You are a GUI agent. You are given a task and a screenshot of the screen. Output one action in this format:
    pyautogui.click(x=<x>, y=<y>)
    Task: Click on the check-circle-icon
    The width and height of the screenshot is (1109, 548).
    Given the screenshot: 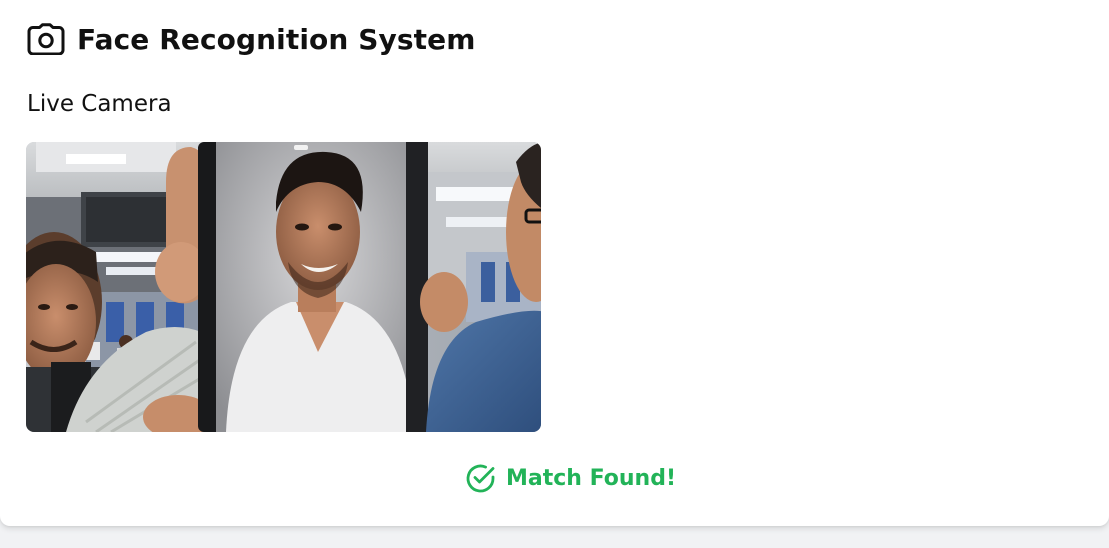 What is the action you would take?
    pyautogui.click(x=480, y=478)
    